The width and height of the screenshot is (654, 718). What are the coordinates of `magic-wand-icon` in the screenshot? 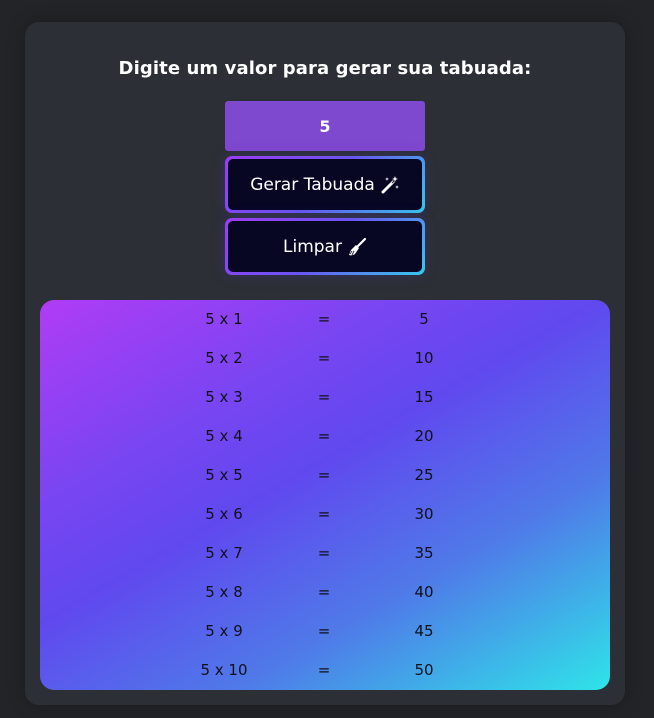 It's located at (390, 185).